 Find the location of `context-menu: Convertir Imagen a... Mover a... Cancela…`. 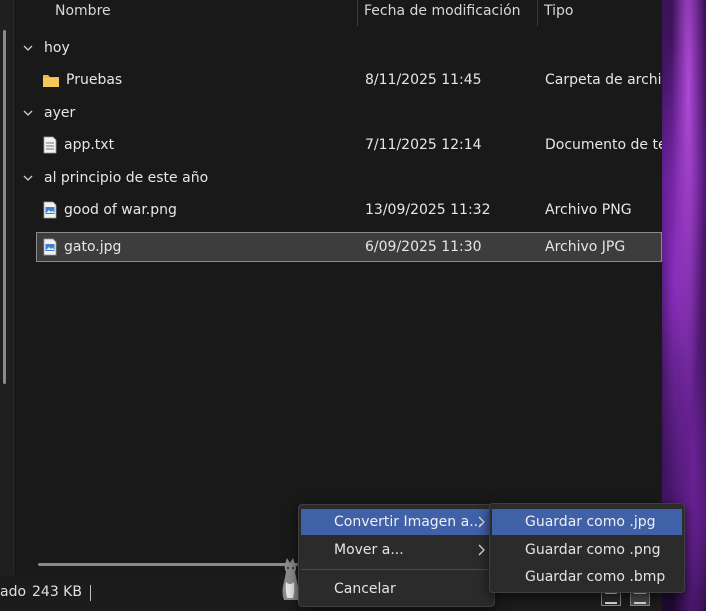

context-menu: Convertir Imagen a... Mover a... Cancela… is located at coordinates (396, 555).